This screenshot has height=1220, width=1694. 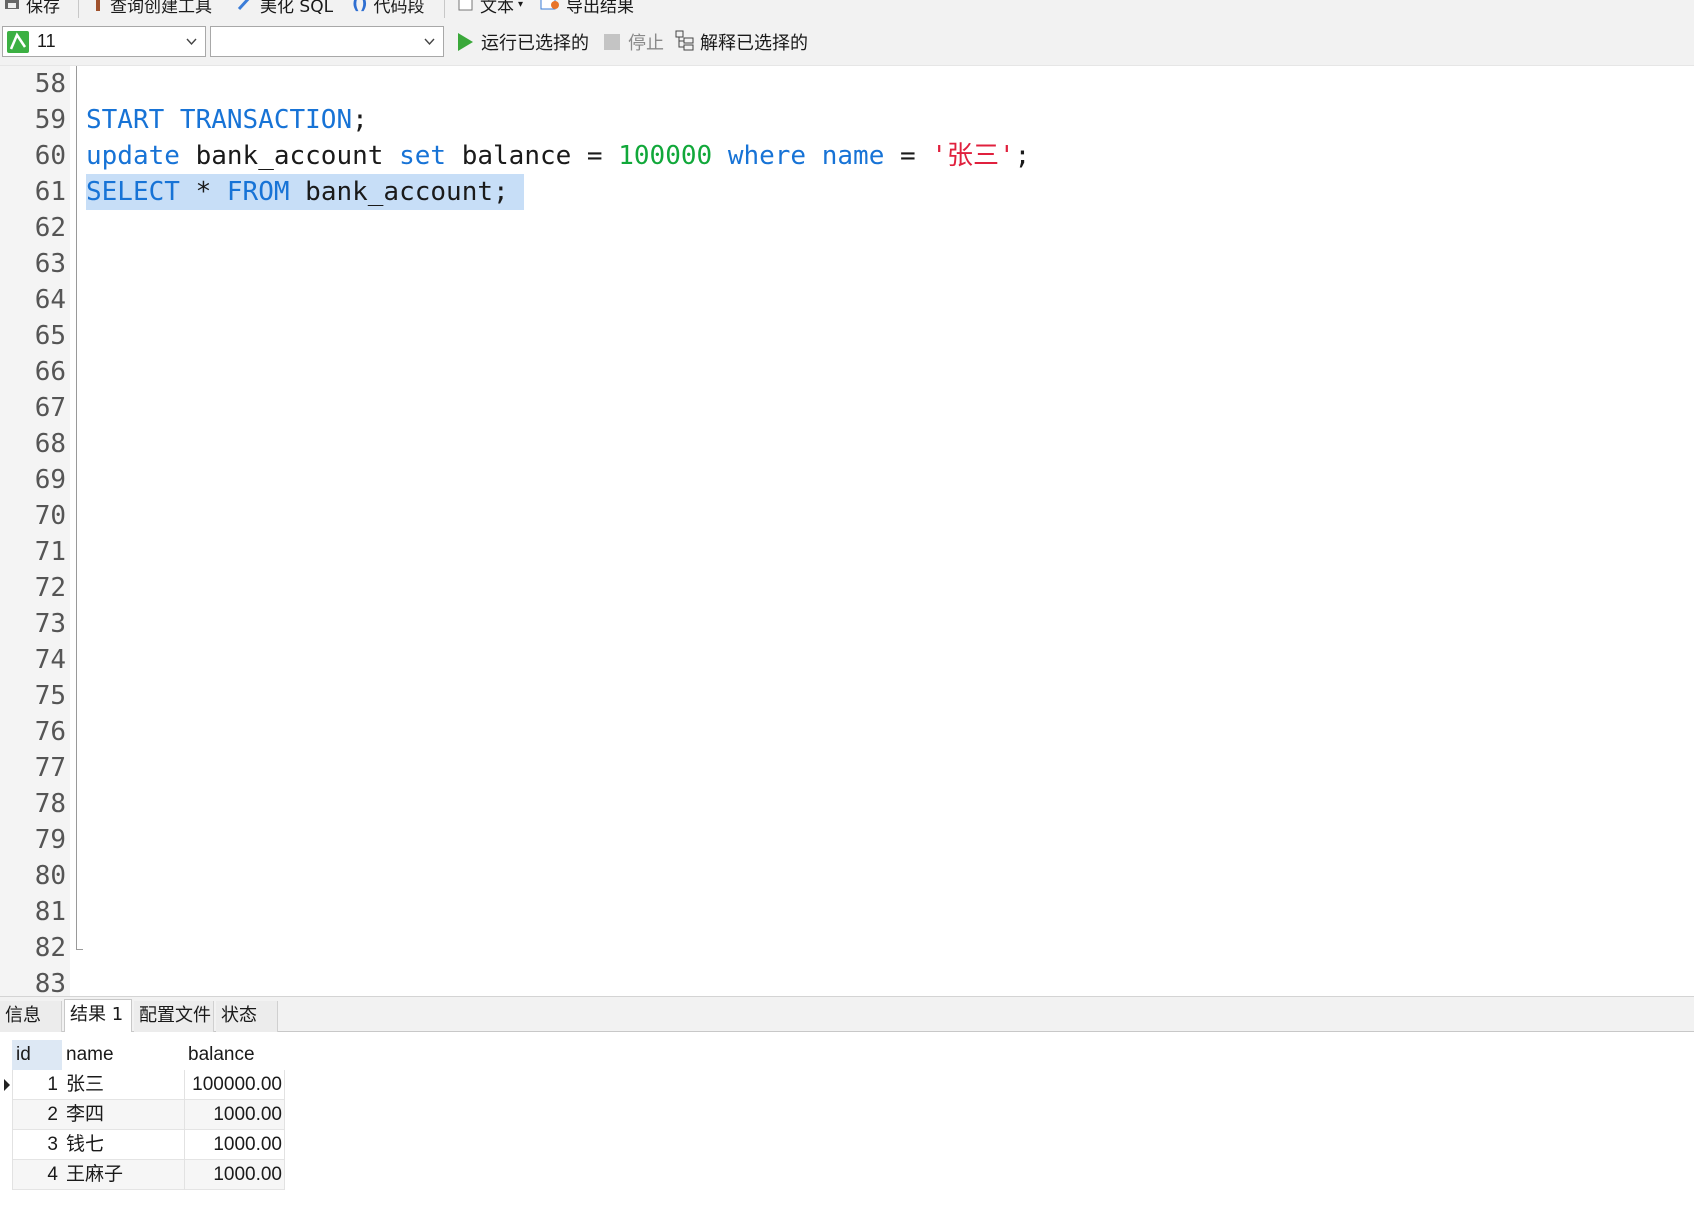 I want to click on connection-value: 11, so click(x=46, y=41).